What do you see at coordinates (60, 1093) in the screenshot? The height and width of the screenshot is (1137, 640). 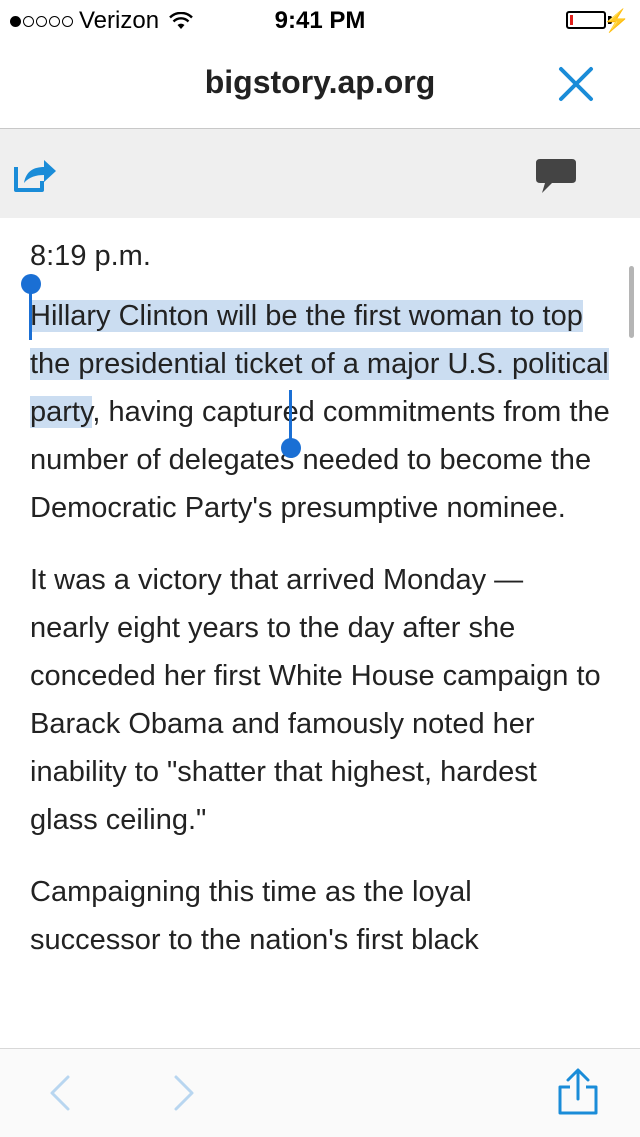 I see `chevron-left-icon` at bounding box center [60, 1093].